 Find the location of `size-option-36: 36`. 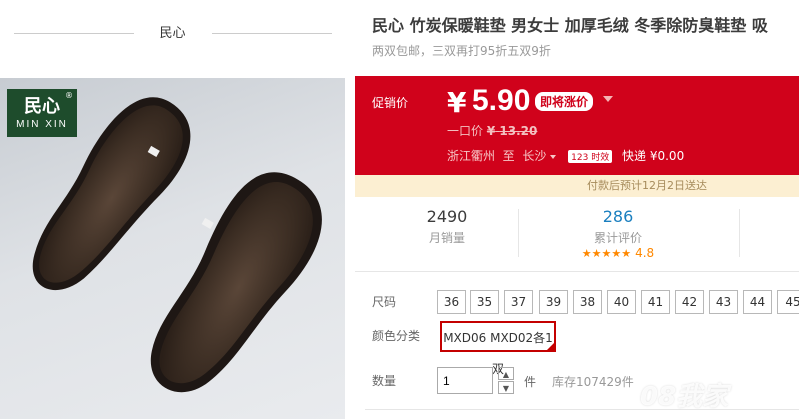

size-option-36: 36 is located at coordinates (451, 302).